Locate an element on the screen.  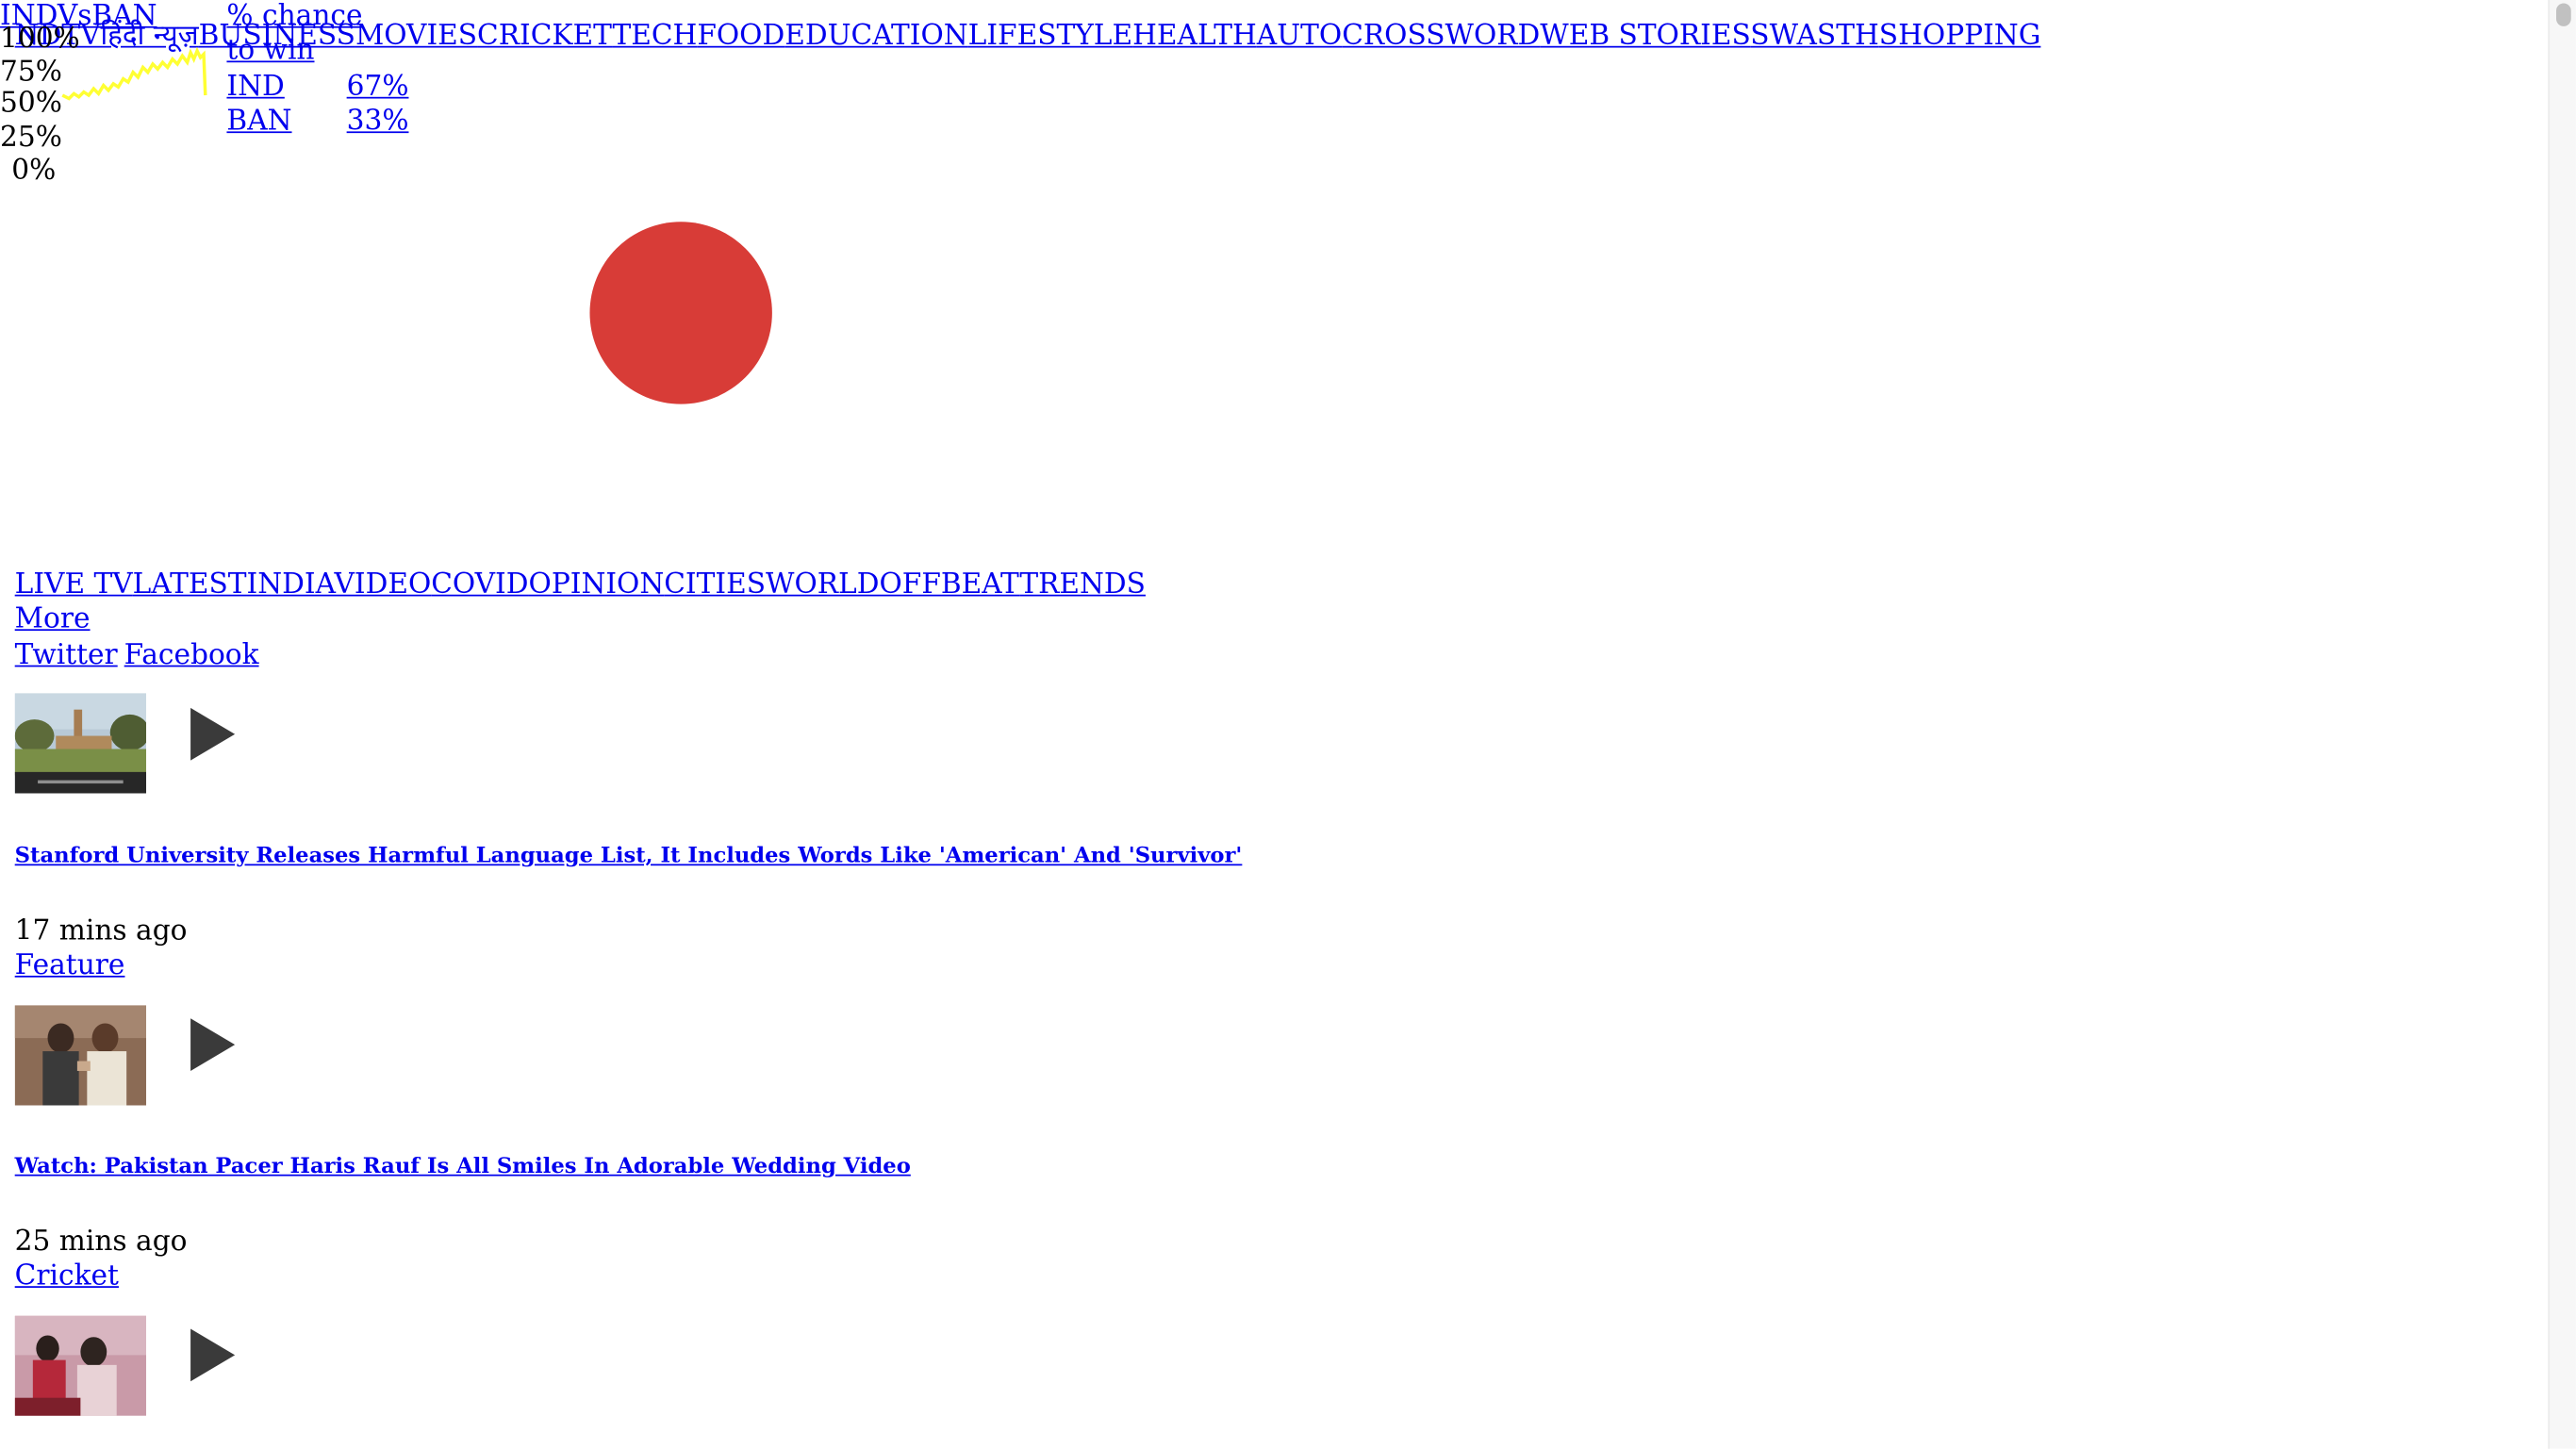
story-category-link: Feature is located at coordinates (70, 967).